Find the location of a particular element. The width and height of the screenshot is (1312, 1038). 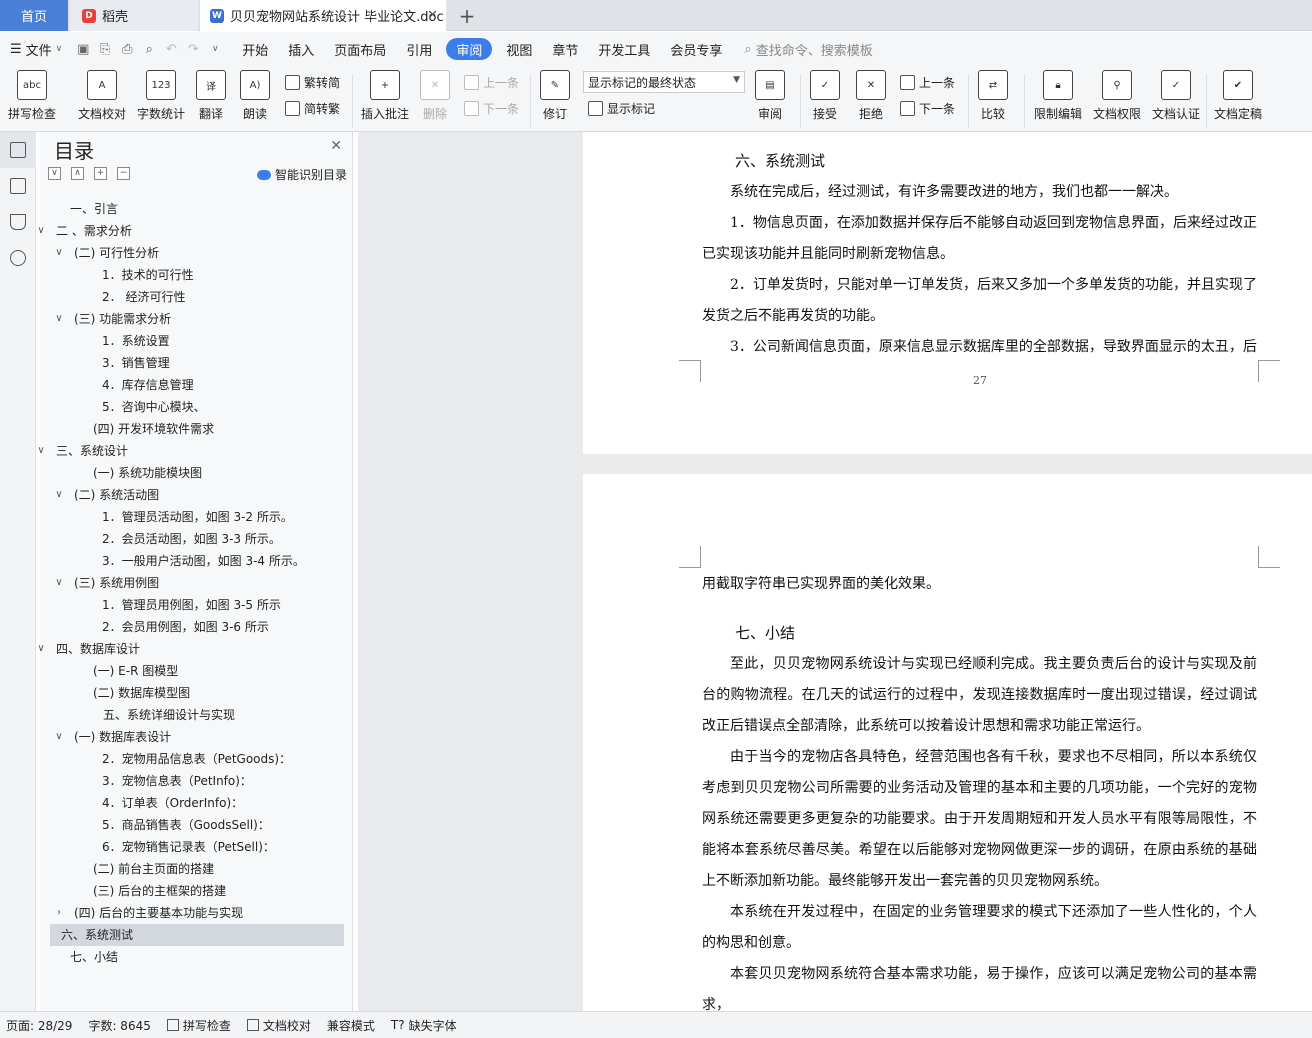

reject-button: ✕ 拒绝 is located at coordinates (871, 96).